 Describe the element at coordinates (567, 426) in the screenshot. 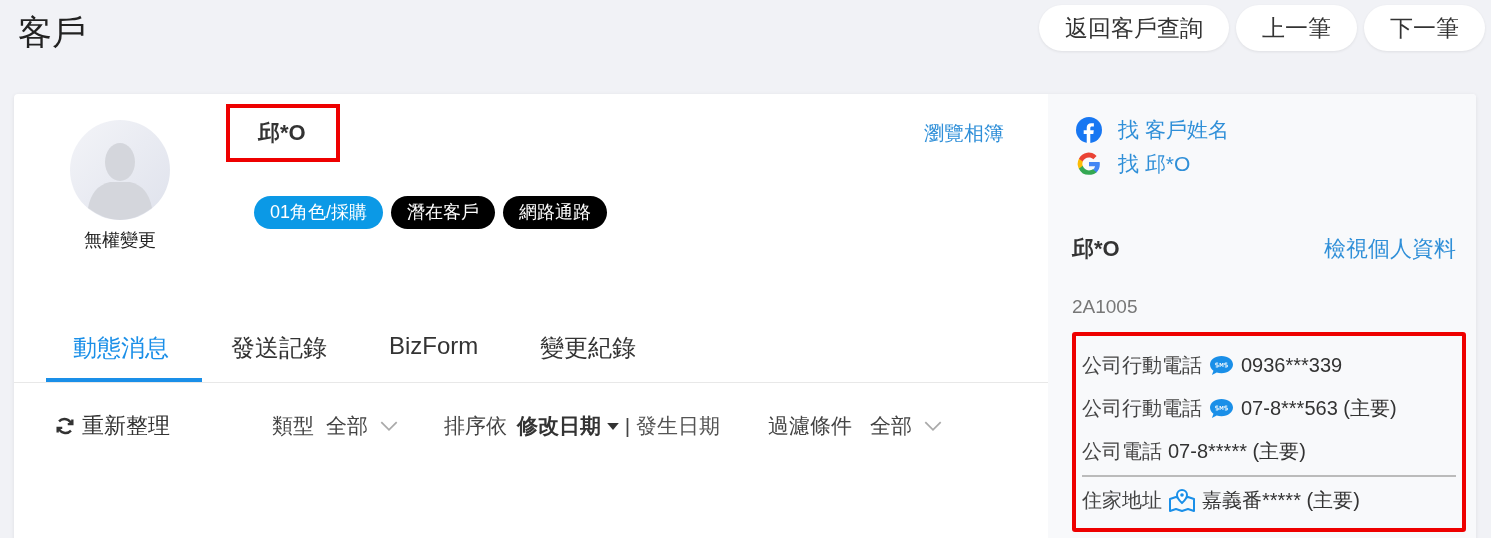

I see `sort-option: 修改日期` at that location.